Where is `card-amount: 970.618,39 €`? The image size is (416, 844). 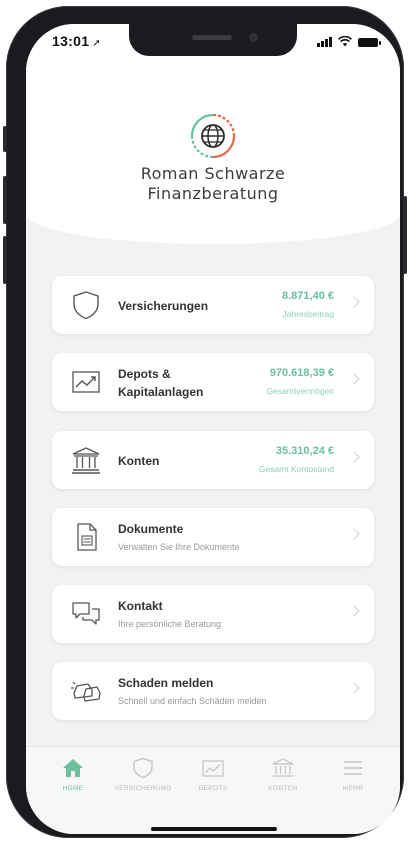
card-amount: 970.618,39 € is located at coordinates (301, 373).